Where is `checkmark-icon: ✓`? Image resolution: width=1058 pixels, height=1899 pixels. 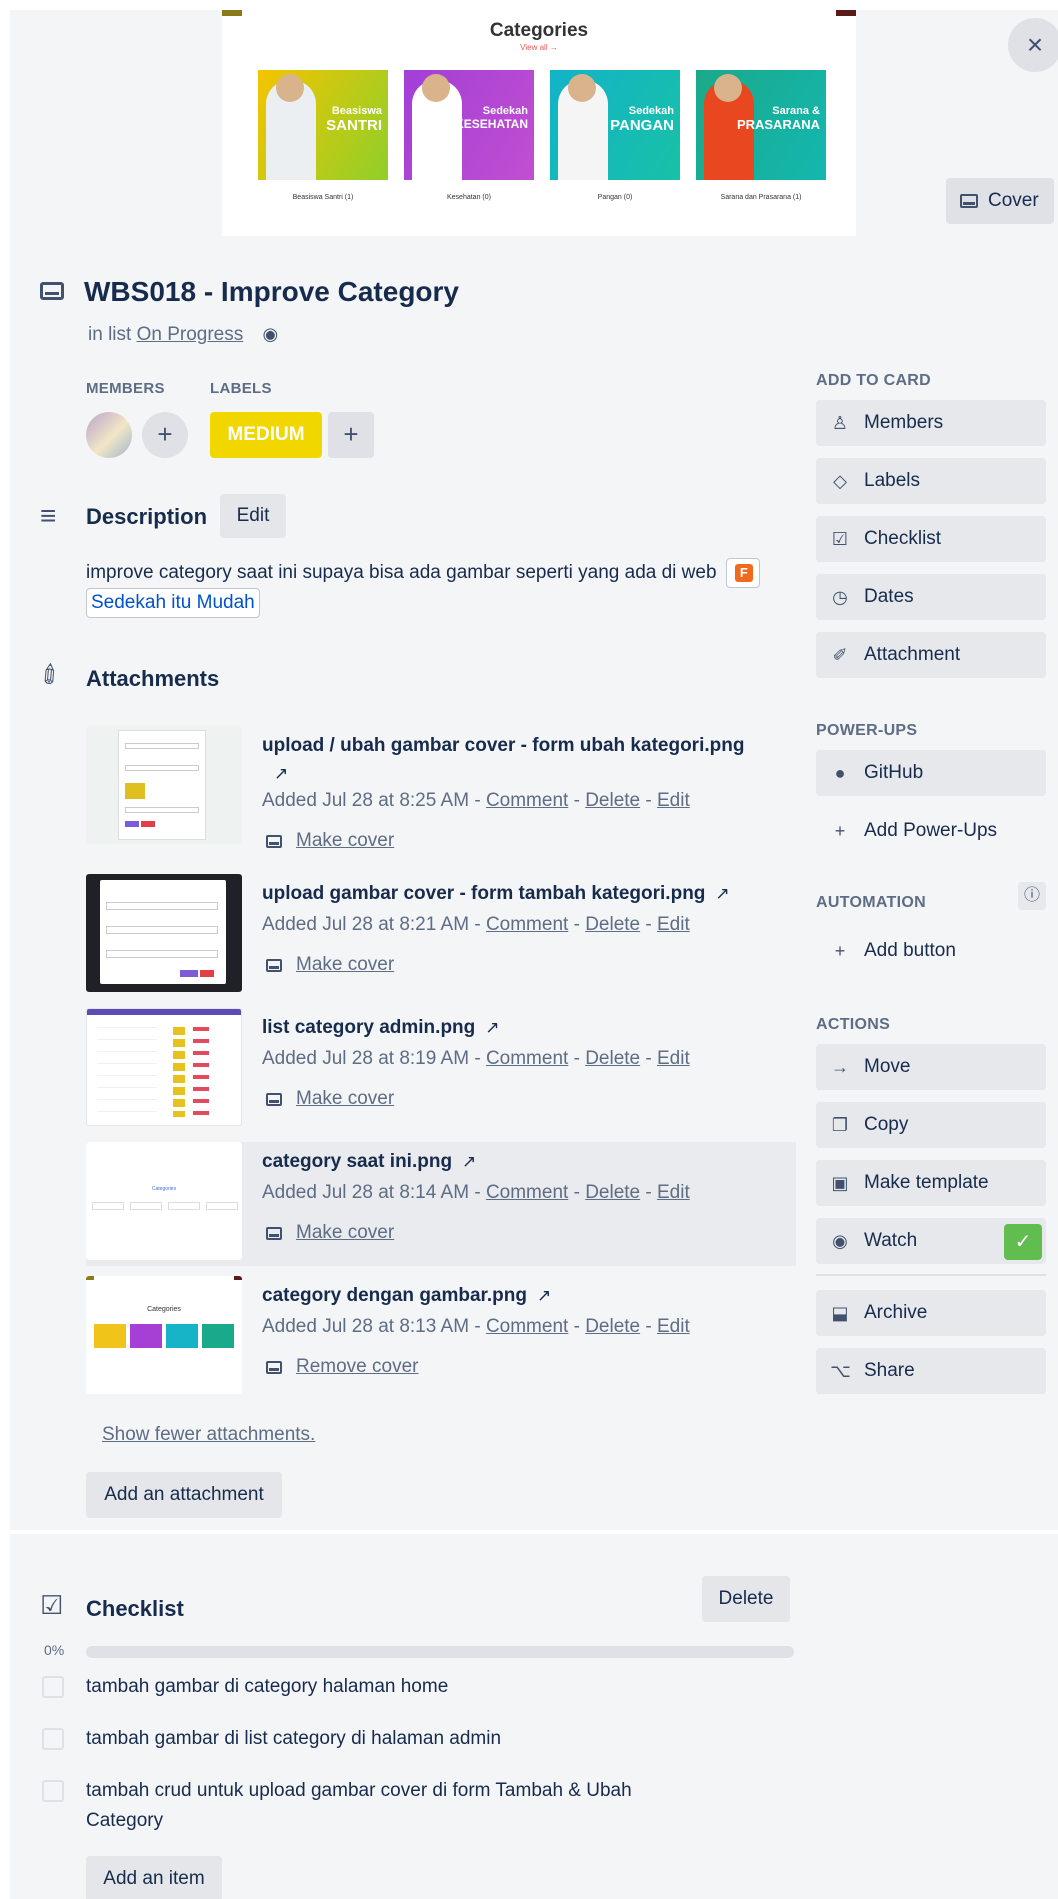 checkmark-icon: ✓ is located at coordinates (1023, 1242).